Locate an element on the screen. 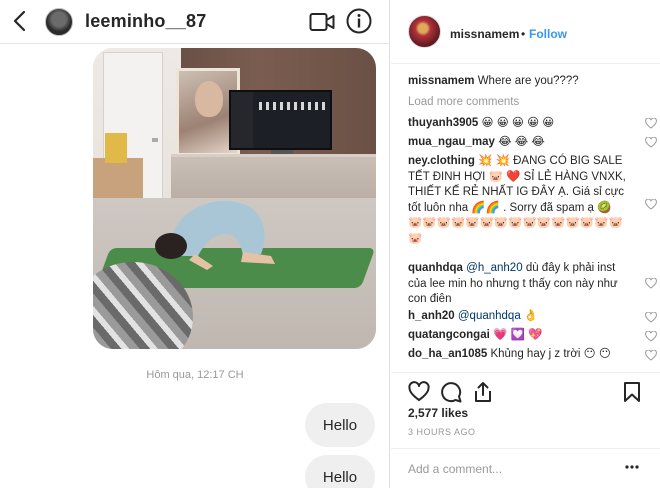 The width and height of the screenshot is (660, 488). comment-username: quatangcongai is located at coordinates (449, 335).